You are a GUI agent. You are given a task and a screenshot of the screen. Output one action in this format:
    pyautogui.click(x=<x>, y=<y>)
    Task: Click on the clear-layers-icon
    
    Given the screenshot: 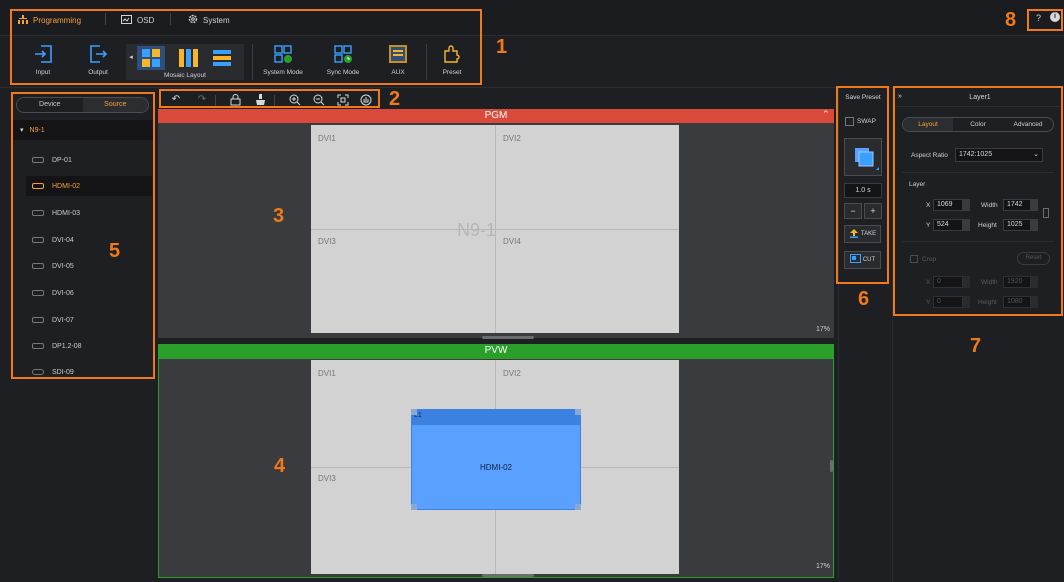 What is the action you would take?
    pyautogui.click(x=260, y=100)
    